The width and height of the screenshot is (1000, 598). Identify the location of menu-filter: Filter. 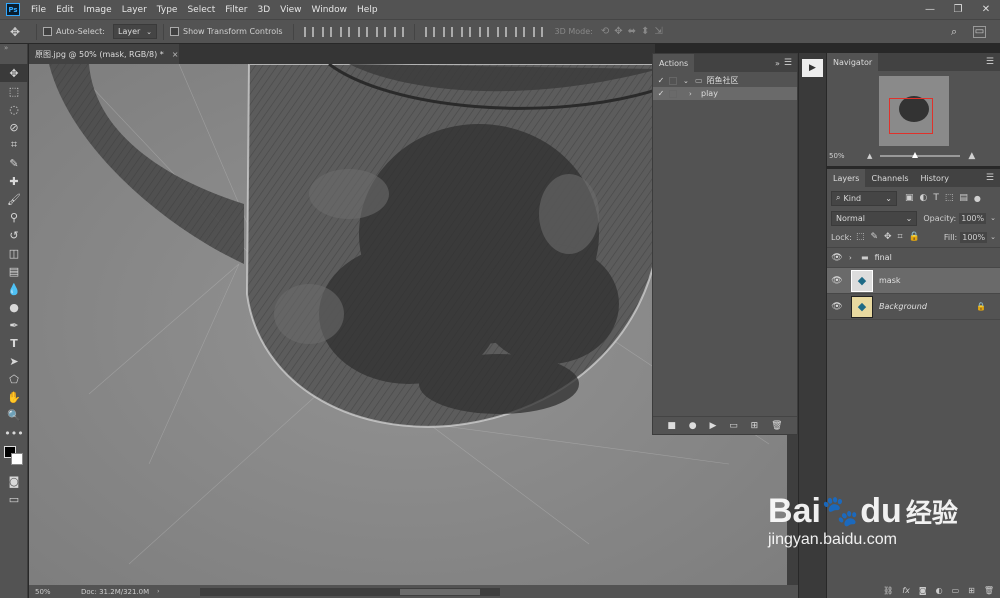
(236, 10).